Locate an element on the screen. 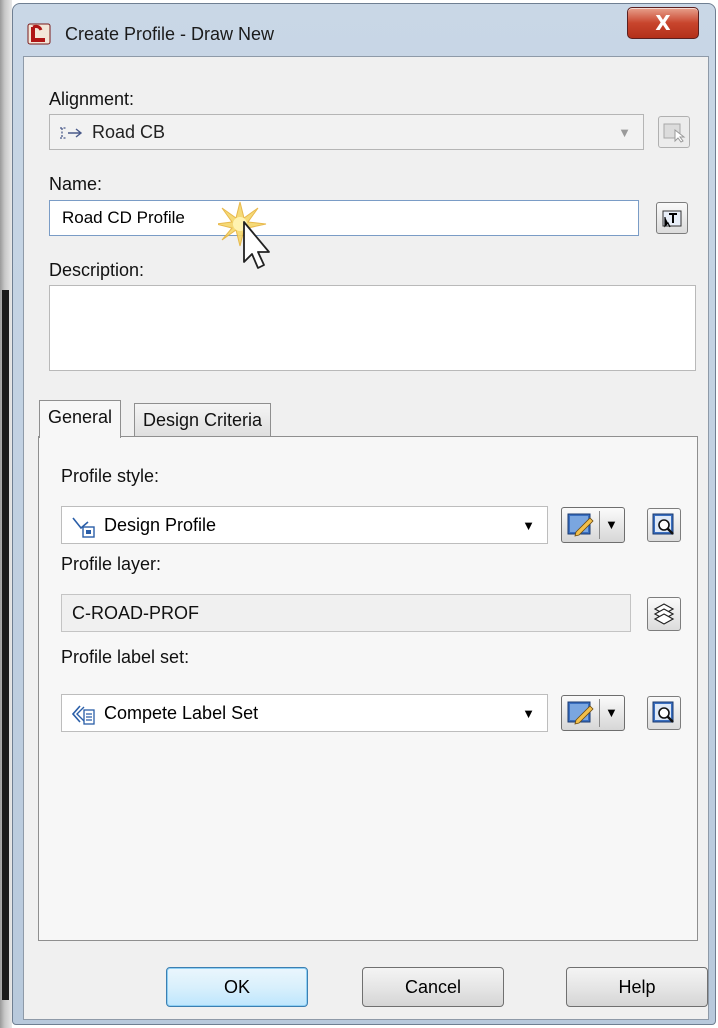 The image size is (718, 1028). name-template-icon is located at coordinates (672, 219).